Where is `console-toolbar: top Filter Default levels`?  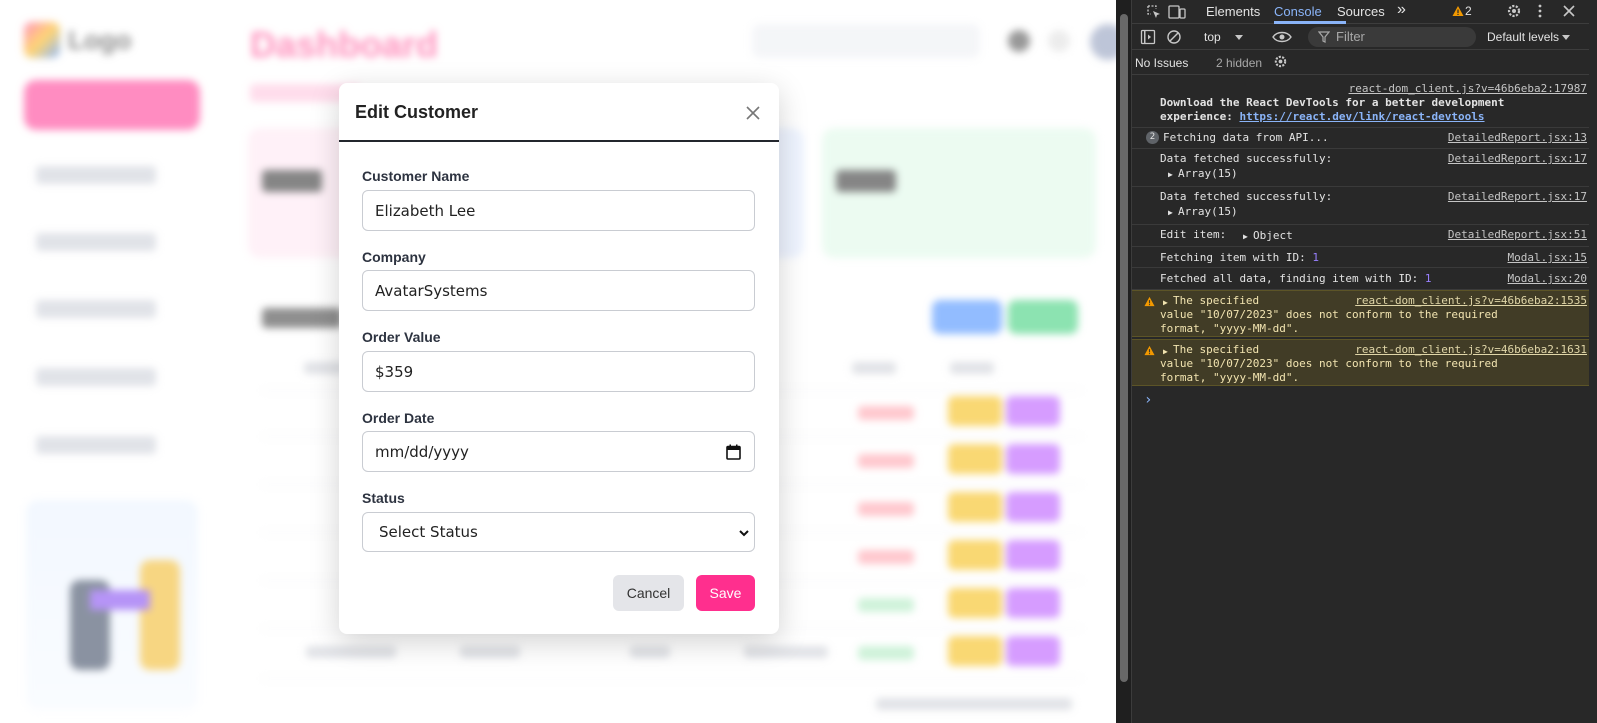
console-toolbar: top Filter Default levels is located at coordinates (1364, 37).